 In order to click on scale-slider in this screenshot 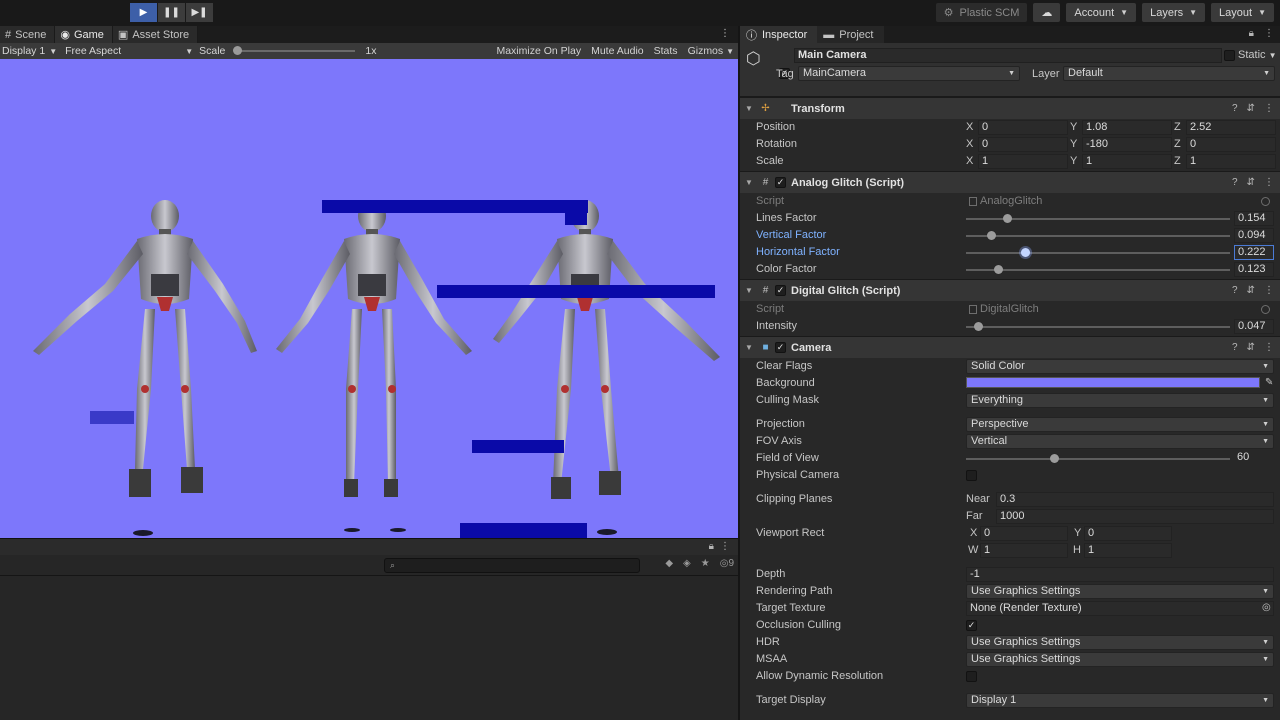, I will do `click(294, 50)`.